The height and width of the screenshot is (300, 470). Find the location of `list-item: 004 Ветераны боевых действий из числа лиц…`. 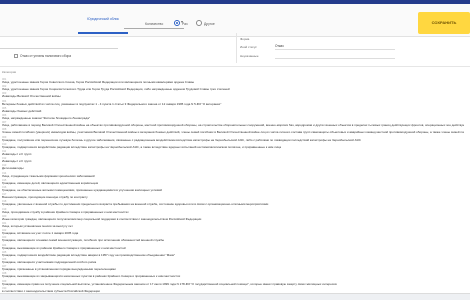

list-item: 004 Ветераны боевых действий из числа лиц… is located at coordinates (233, 103).